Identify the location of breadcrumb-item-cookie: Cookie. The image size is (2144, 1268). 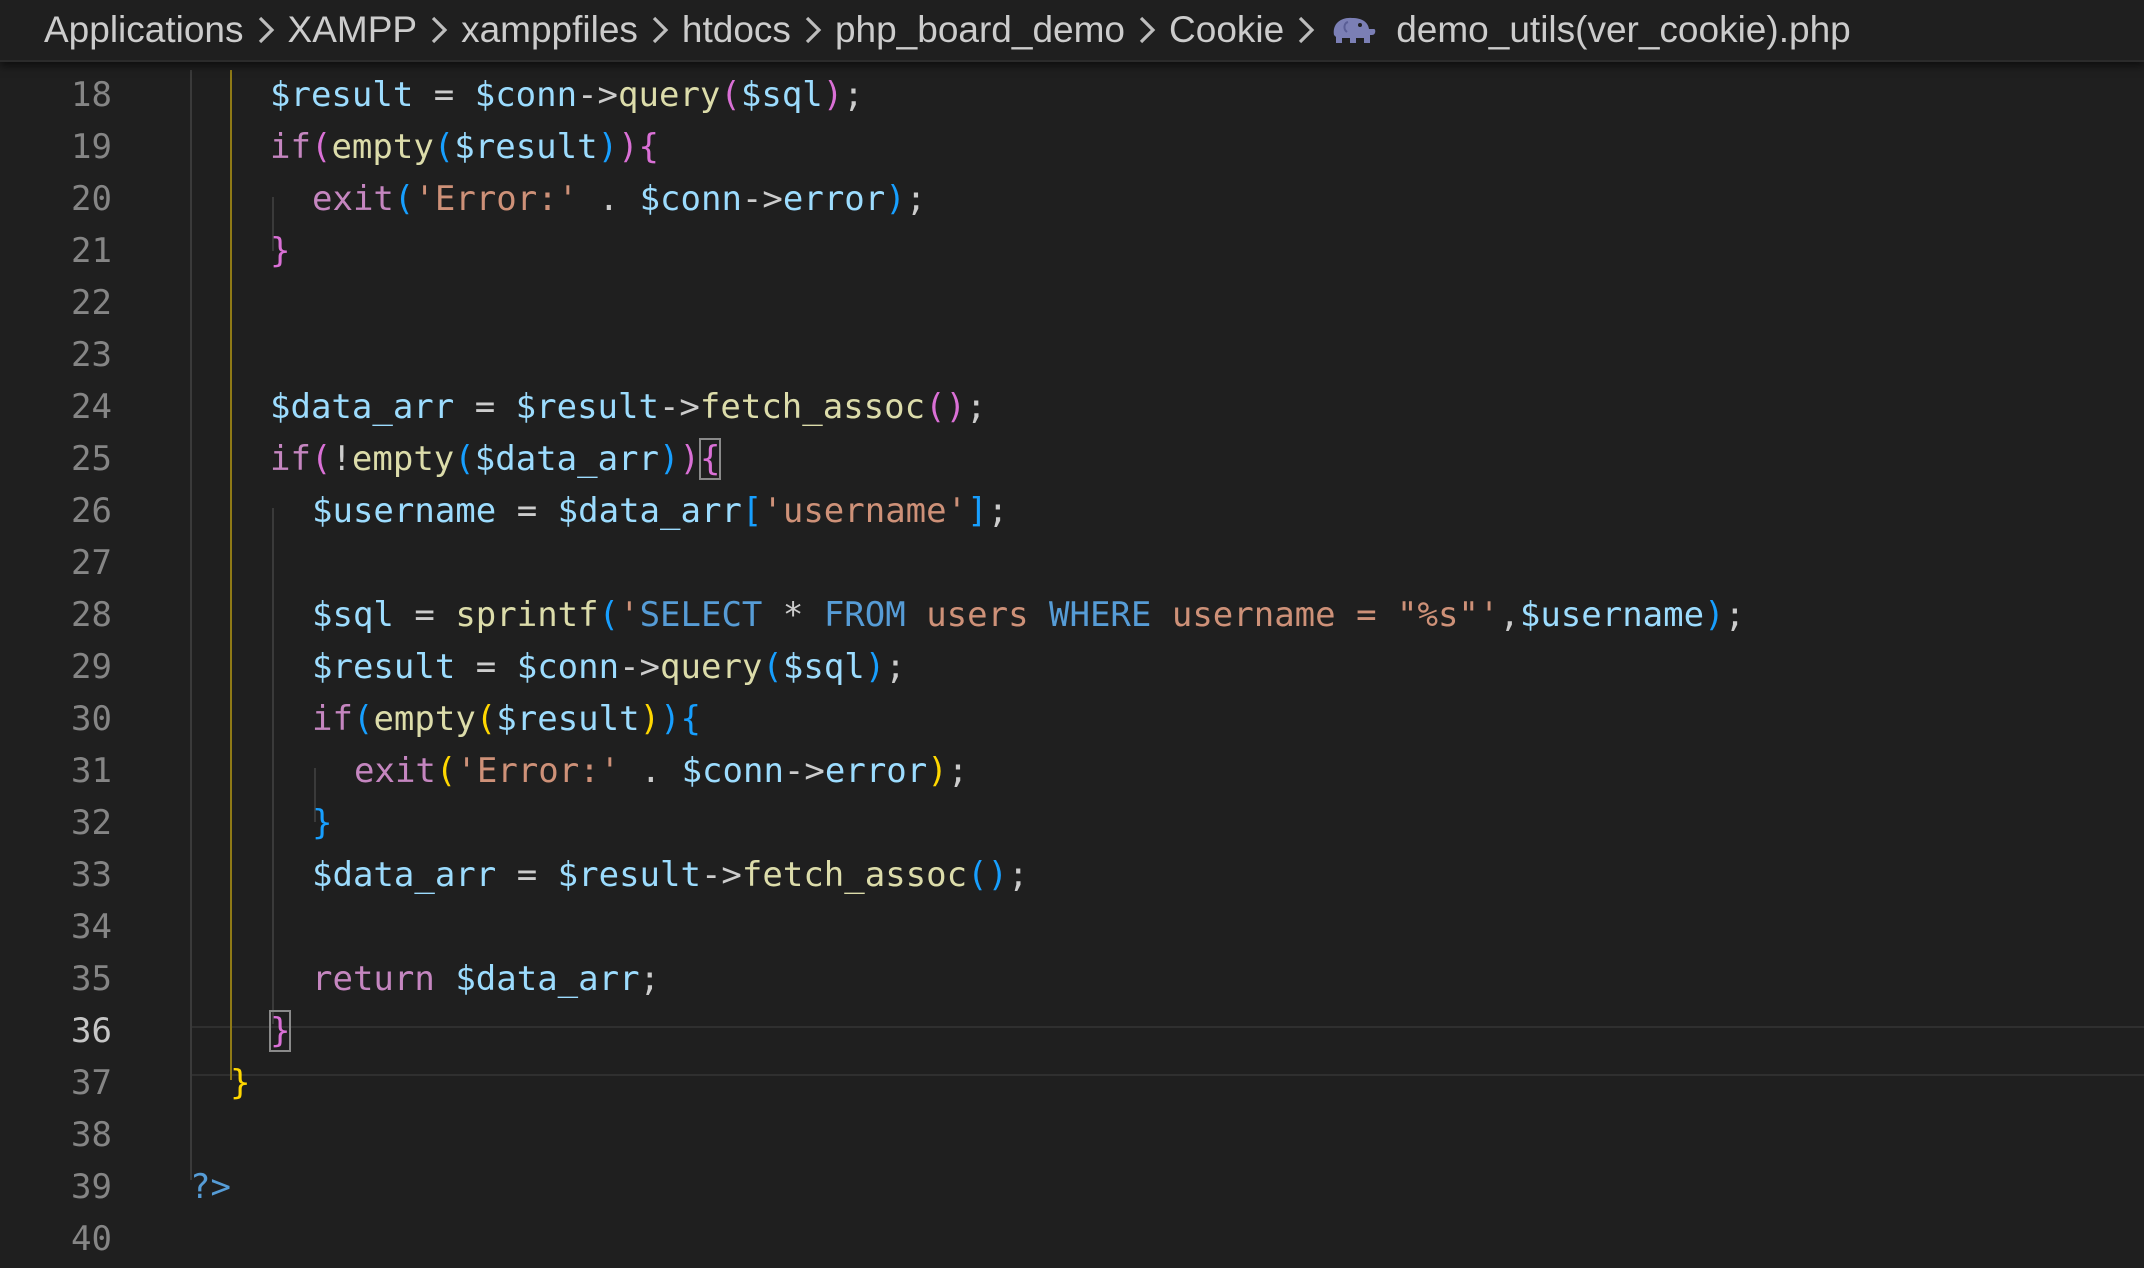
(1226, 30).